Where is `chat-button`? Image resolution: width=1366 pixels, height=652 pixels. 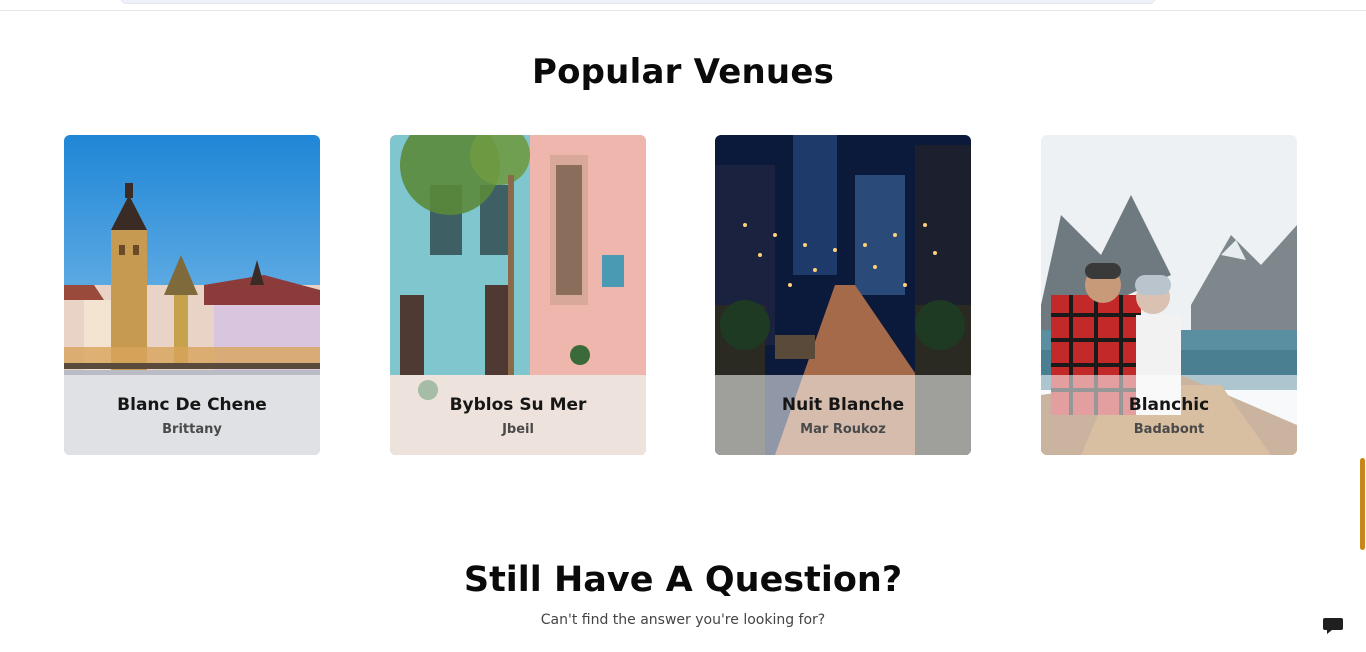 chat-button is located at coordinates (1333, 625).